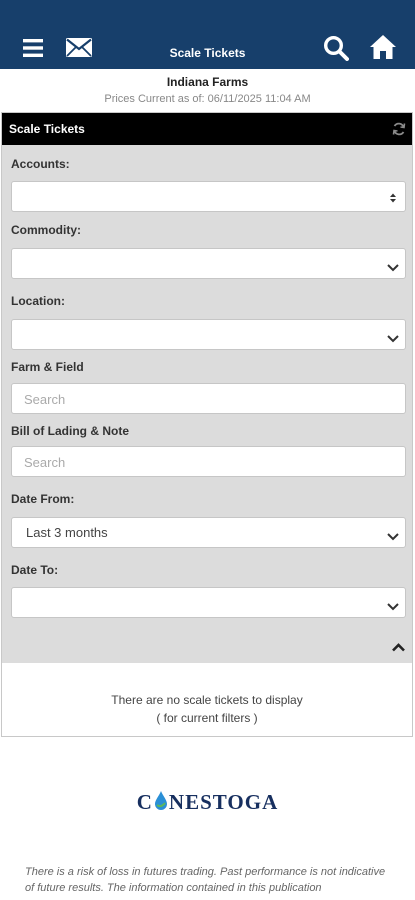  Describe the element at coordinates (207, 718) in the screenshot. I see `empty-message-filters: ( for current filters )` at that location.